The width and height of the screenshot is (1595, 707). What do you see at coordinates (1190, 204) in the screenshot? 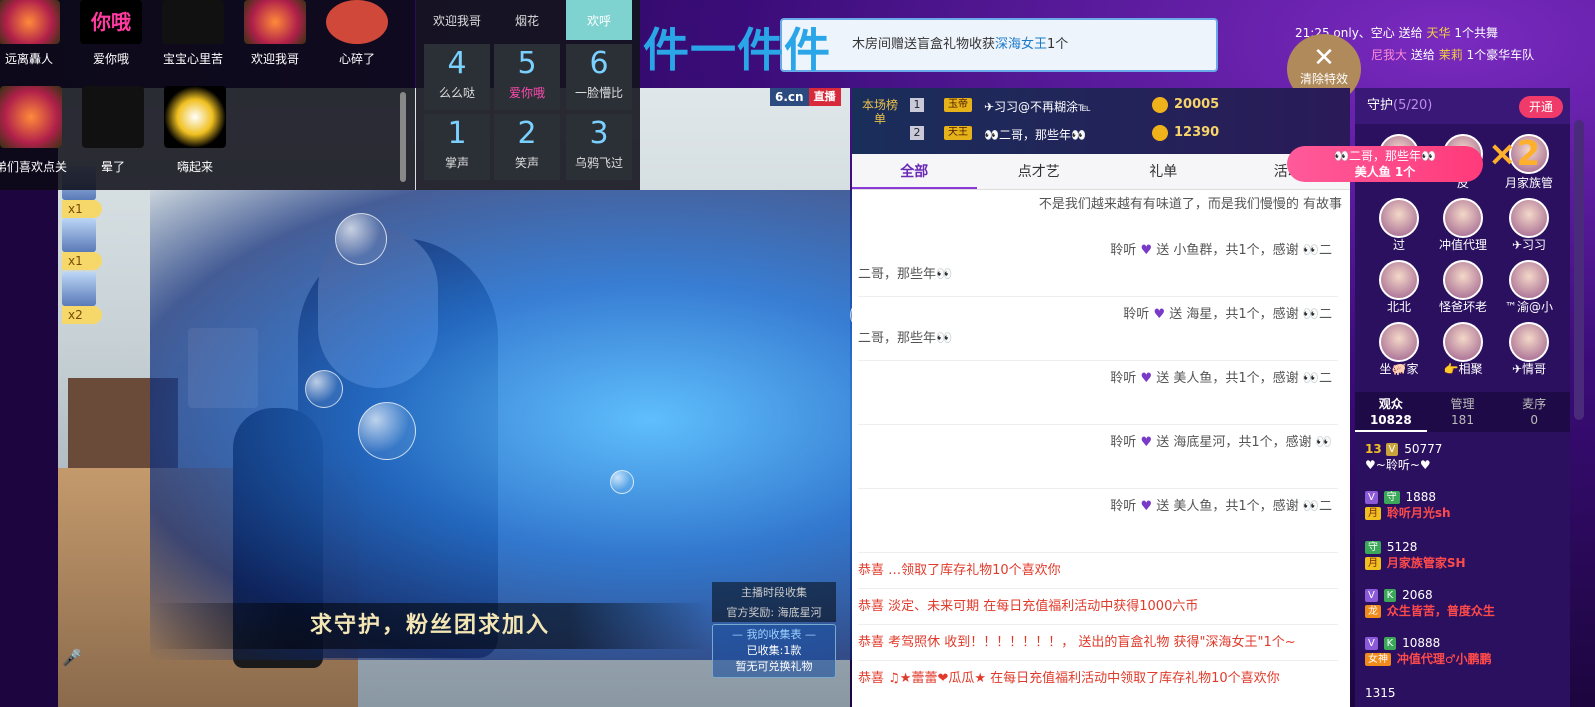
I see `chat-message: 不是我们越来越有有味道了，而是我们慢慢的 有故事` at bounding box center [1190, 204].